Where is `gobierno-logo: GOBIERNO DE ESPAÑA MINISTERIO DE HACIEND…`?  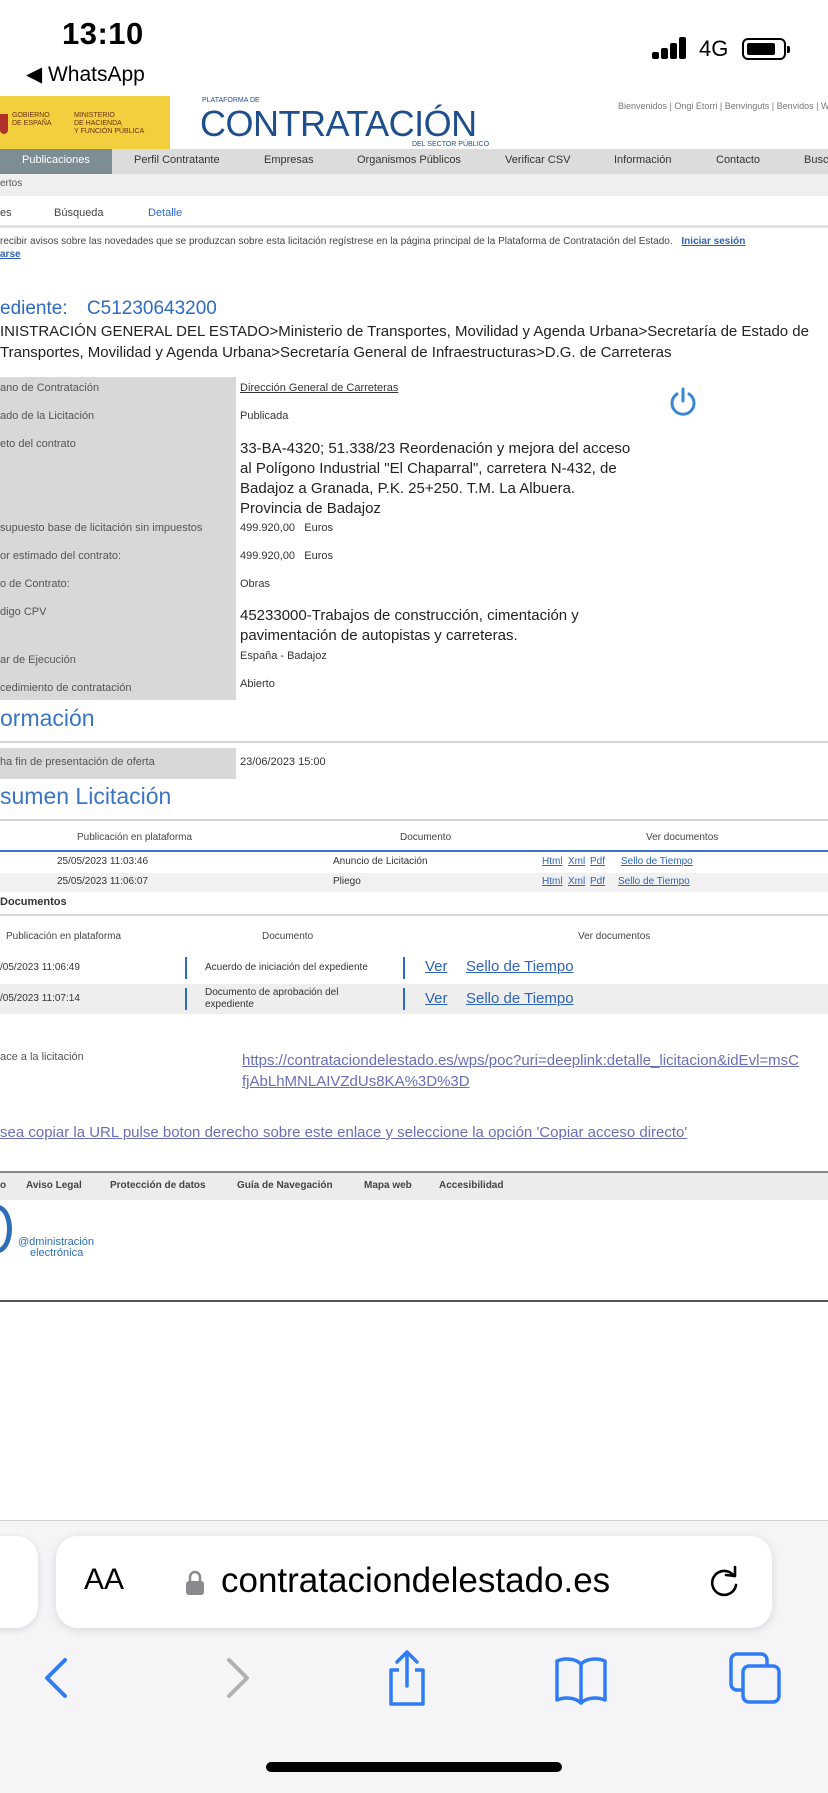
gobierno-logo: GOBIERNO DE ESPAÑA MINISTERIO DE HACIEND… is located at coordinates (85, 123).